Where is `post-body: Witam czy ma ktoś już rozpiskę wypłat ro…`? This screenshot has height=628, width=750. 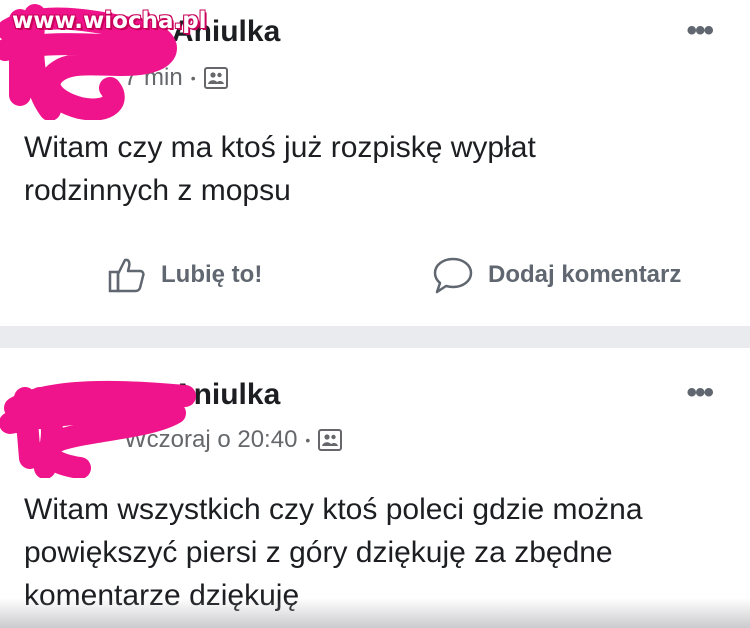
post-body: Witam czy ma ktoś już rozpiskę wypłat ro… is located at coordinates (280, 169).